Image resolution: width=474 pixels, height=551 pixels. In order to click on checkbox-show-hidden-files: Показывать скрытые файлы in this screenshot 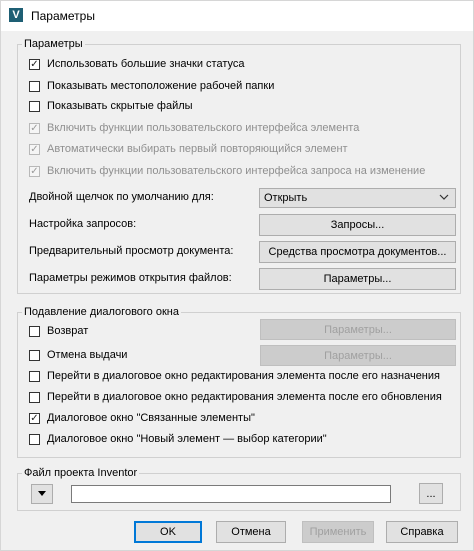, I will do `click(111, 106)`.